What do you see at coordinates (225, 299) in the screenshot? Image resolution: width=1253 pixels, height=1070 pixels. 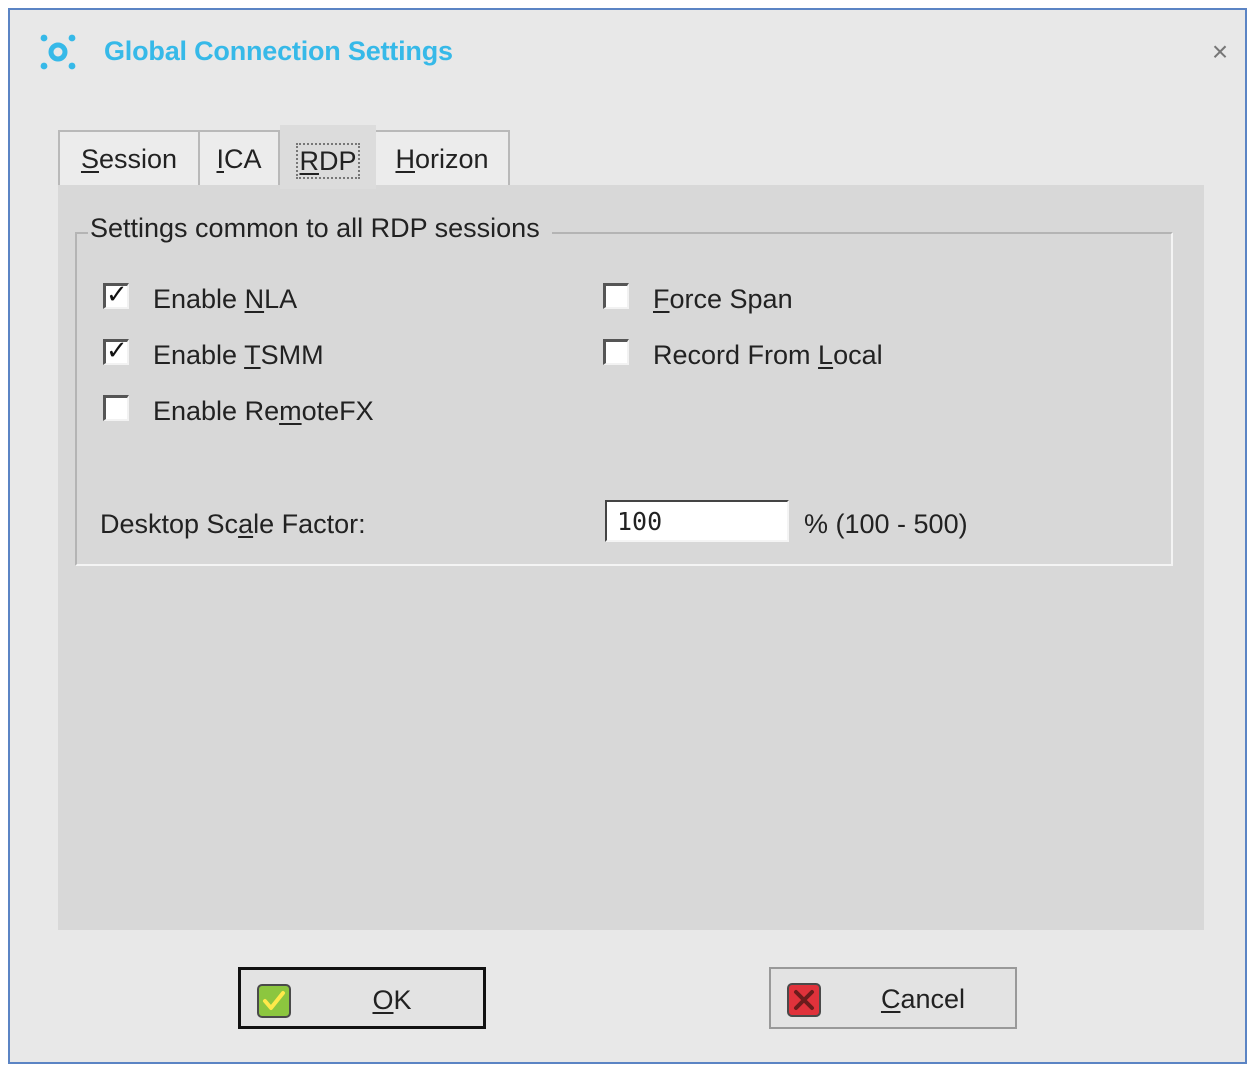 I see `enable-nla-label: Enable NLA` at bounding box center [225, 299].